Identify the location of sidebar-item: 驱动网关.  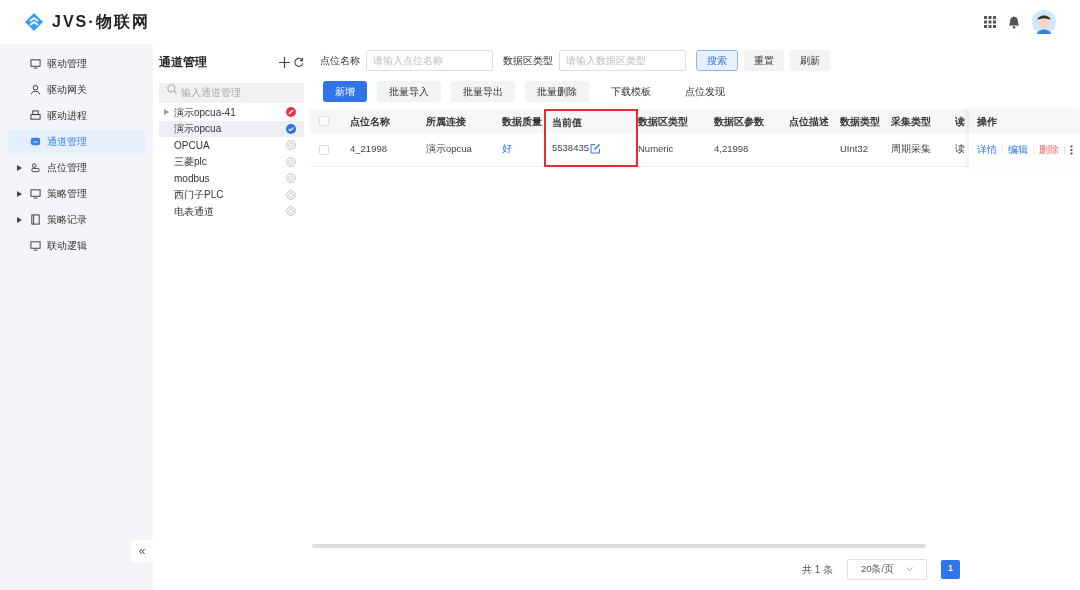
(76, 89).